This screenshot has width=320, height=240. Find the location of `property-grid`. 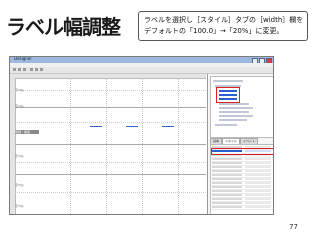

property-grid is located at coordinates (241, 179).